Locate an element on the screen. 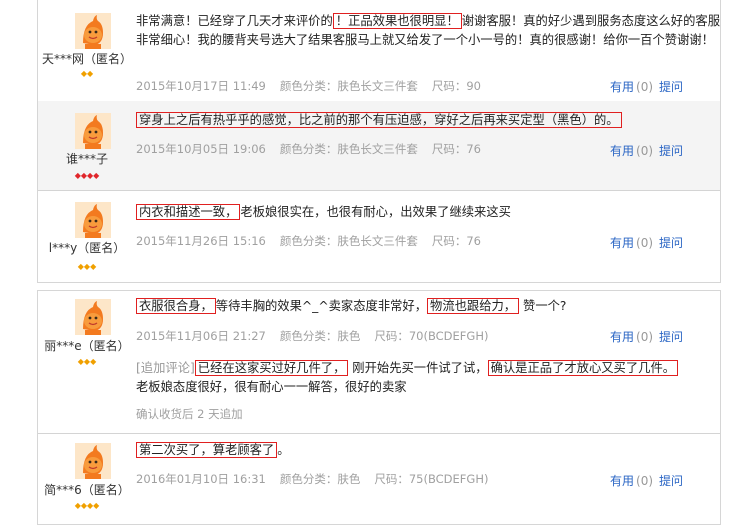  reviewer-name: 简***6（匿名） is located at coordinates (87, 489).